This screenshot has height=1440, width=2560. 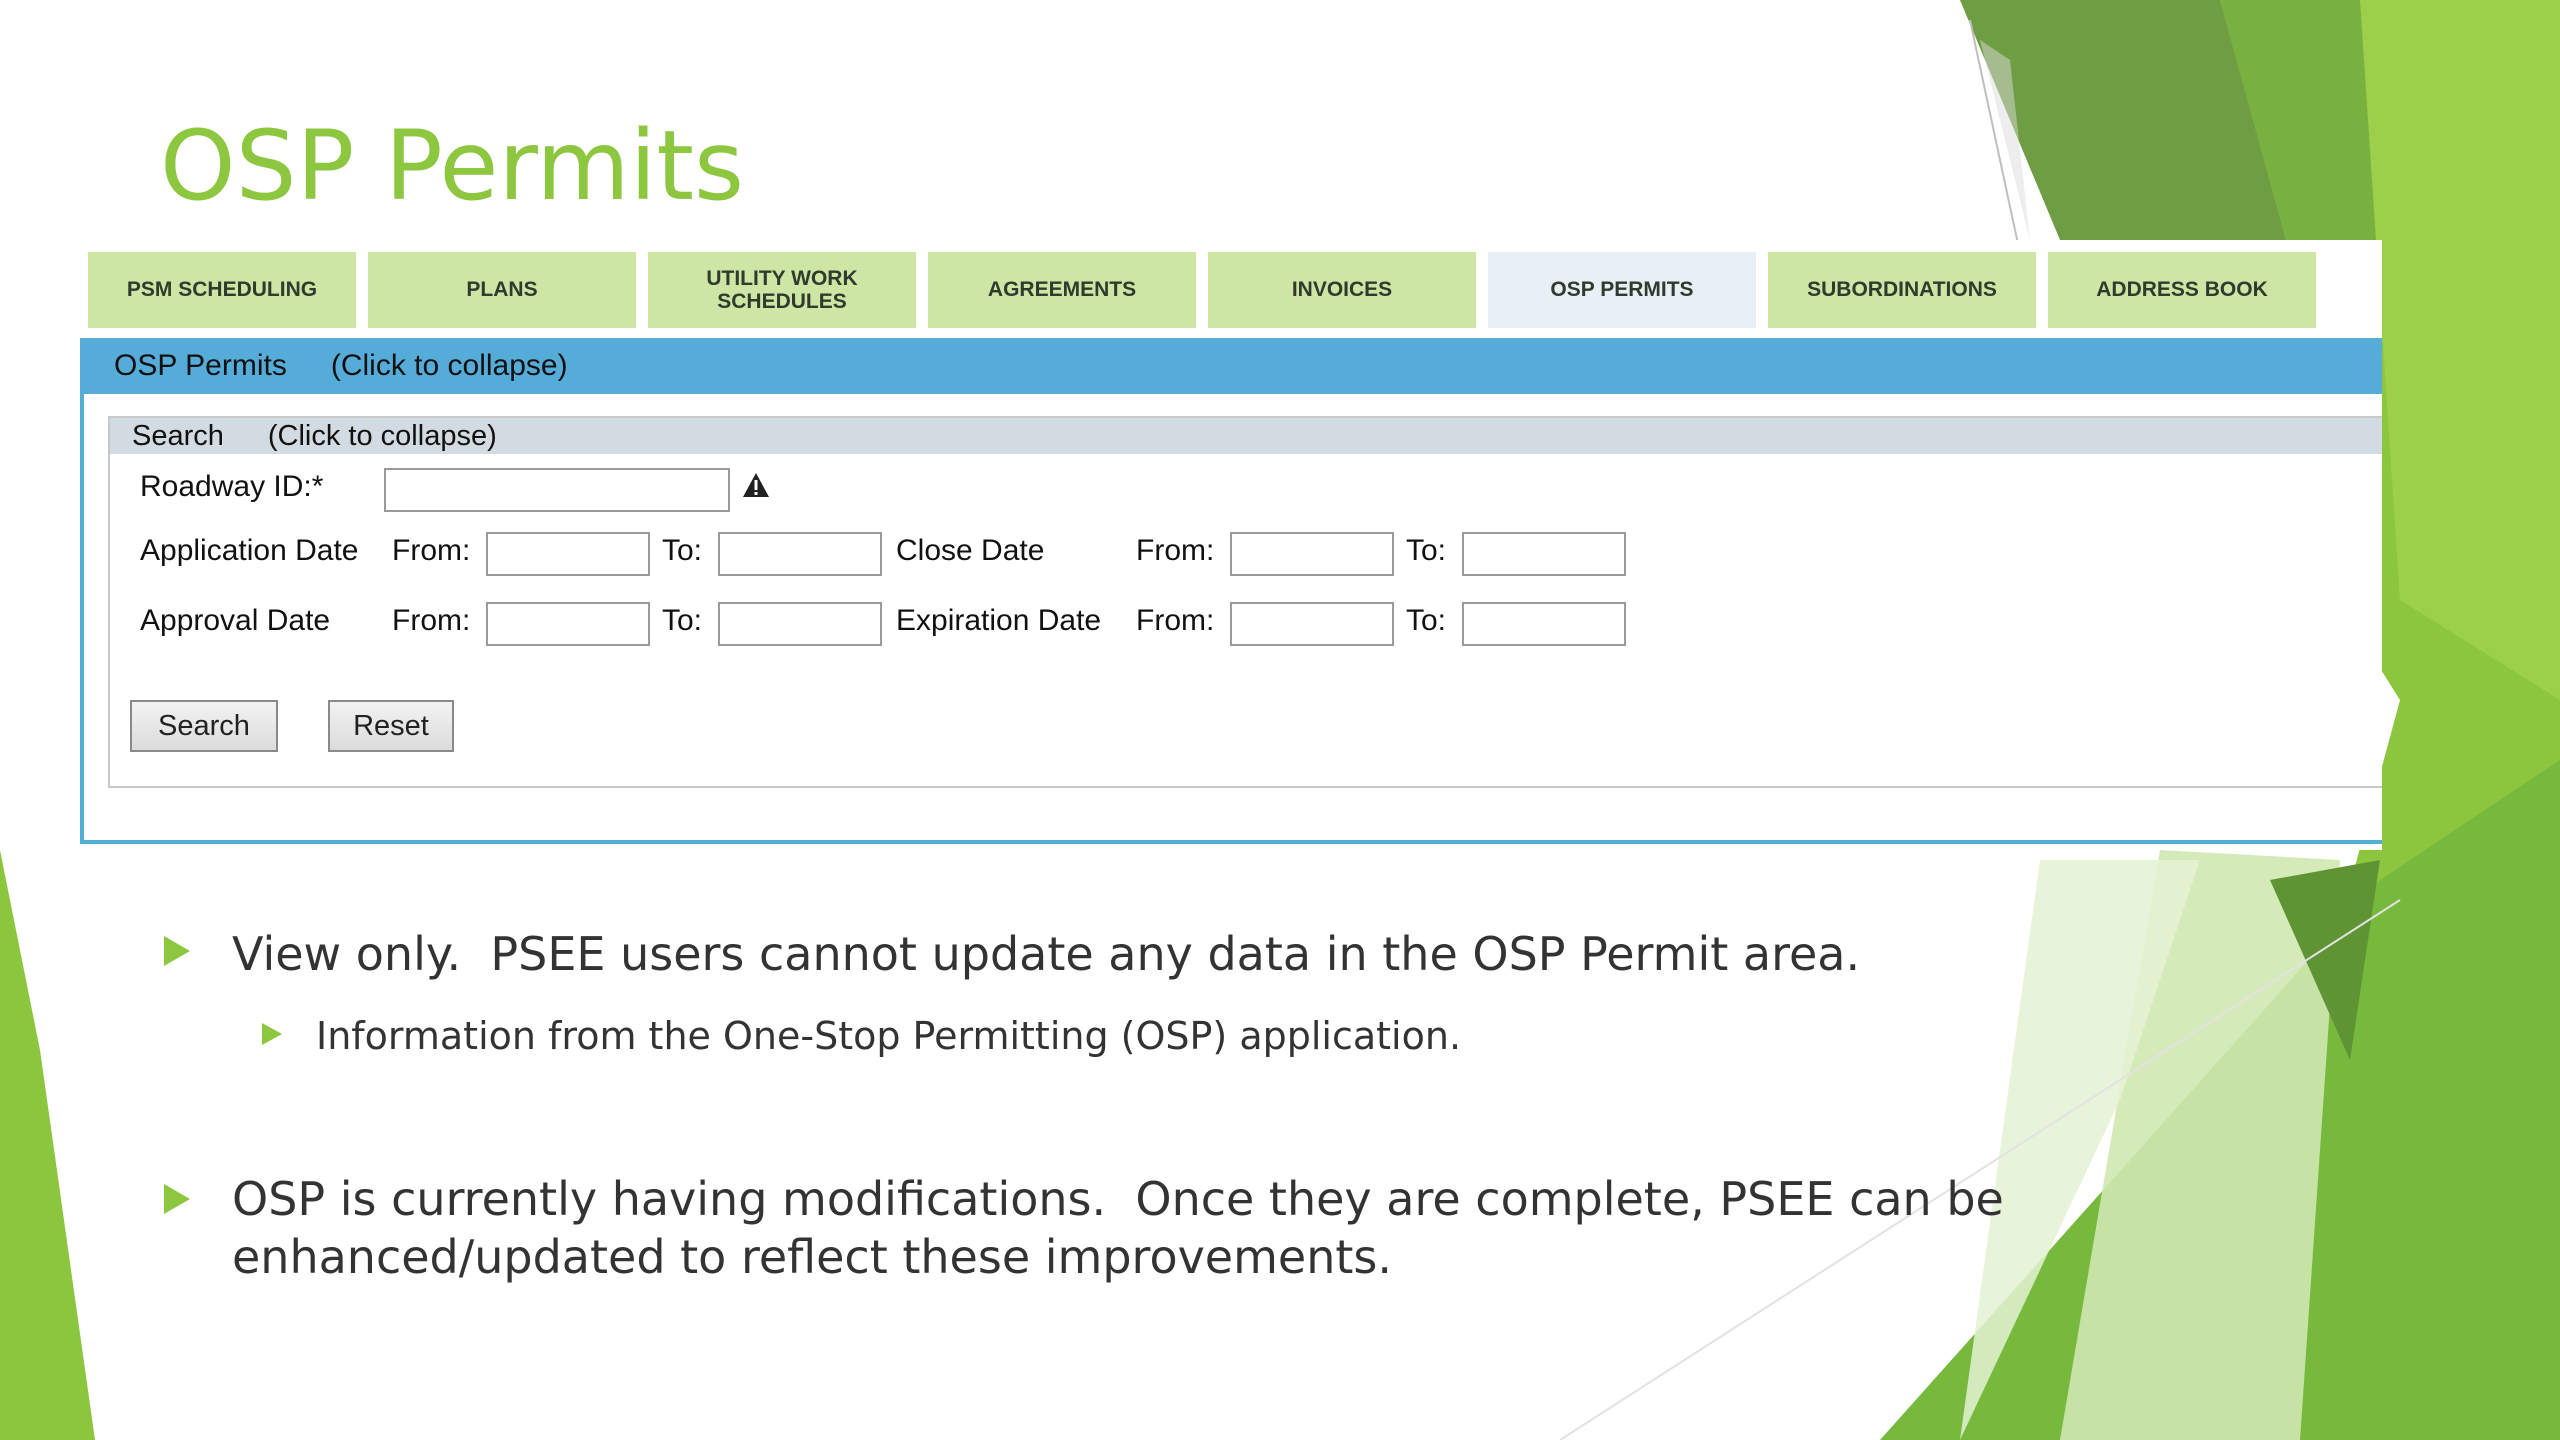 I want to click on approval-to-label: To:, so click(x=682, y=620).